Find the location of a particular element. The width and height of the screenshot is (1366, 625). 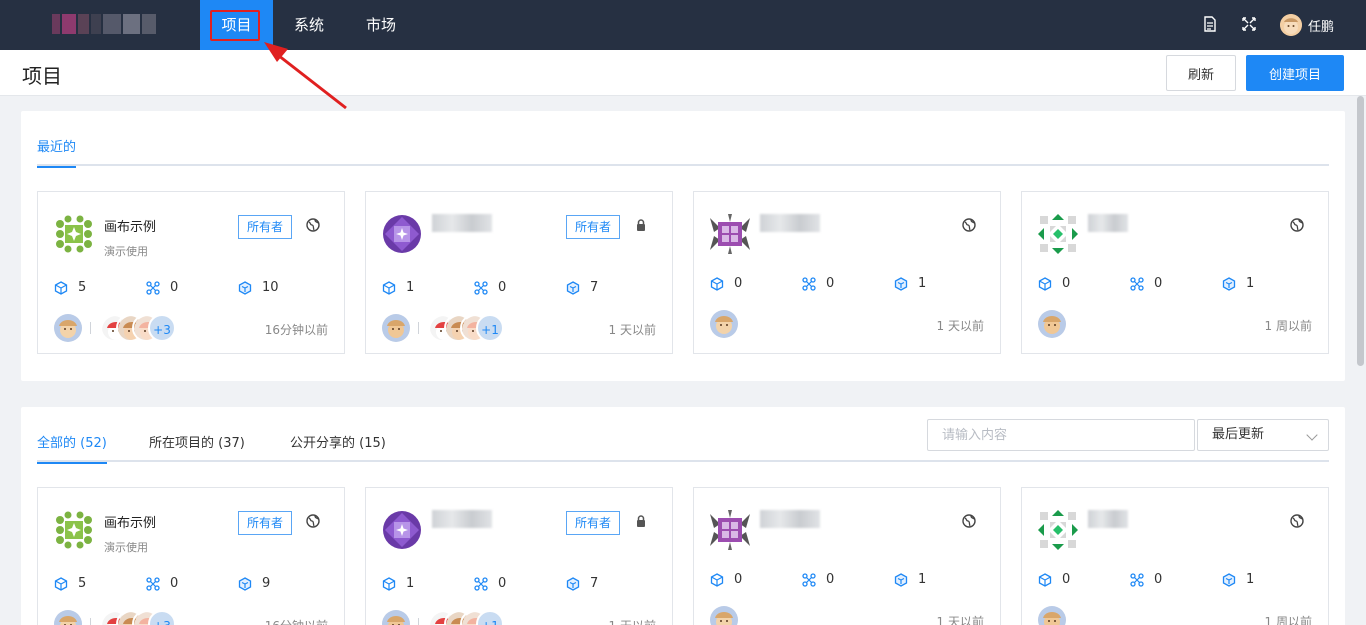

model-count: 1 is located at coordinates (398, 287).